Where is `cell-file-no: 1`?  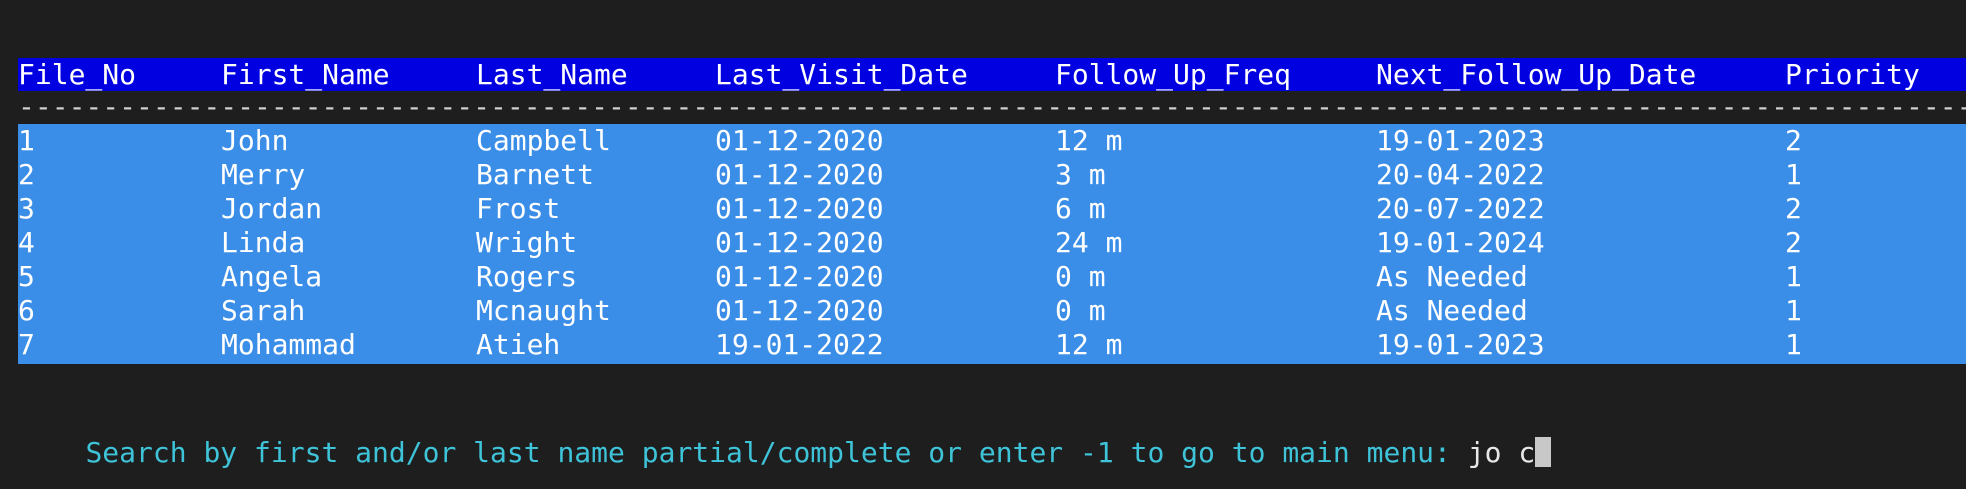 cell-file-no: 1 is located at coordinates (26, 140).